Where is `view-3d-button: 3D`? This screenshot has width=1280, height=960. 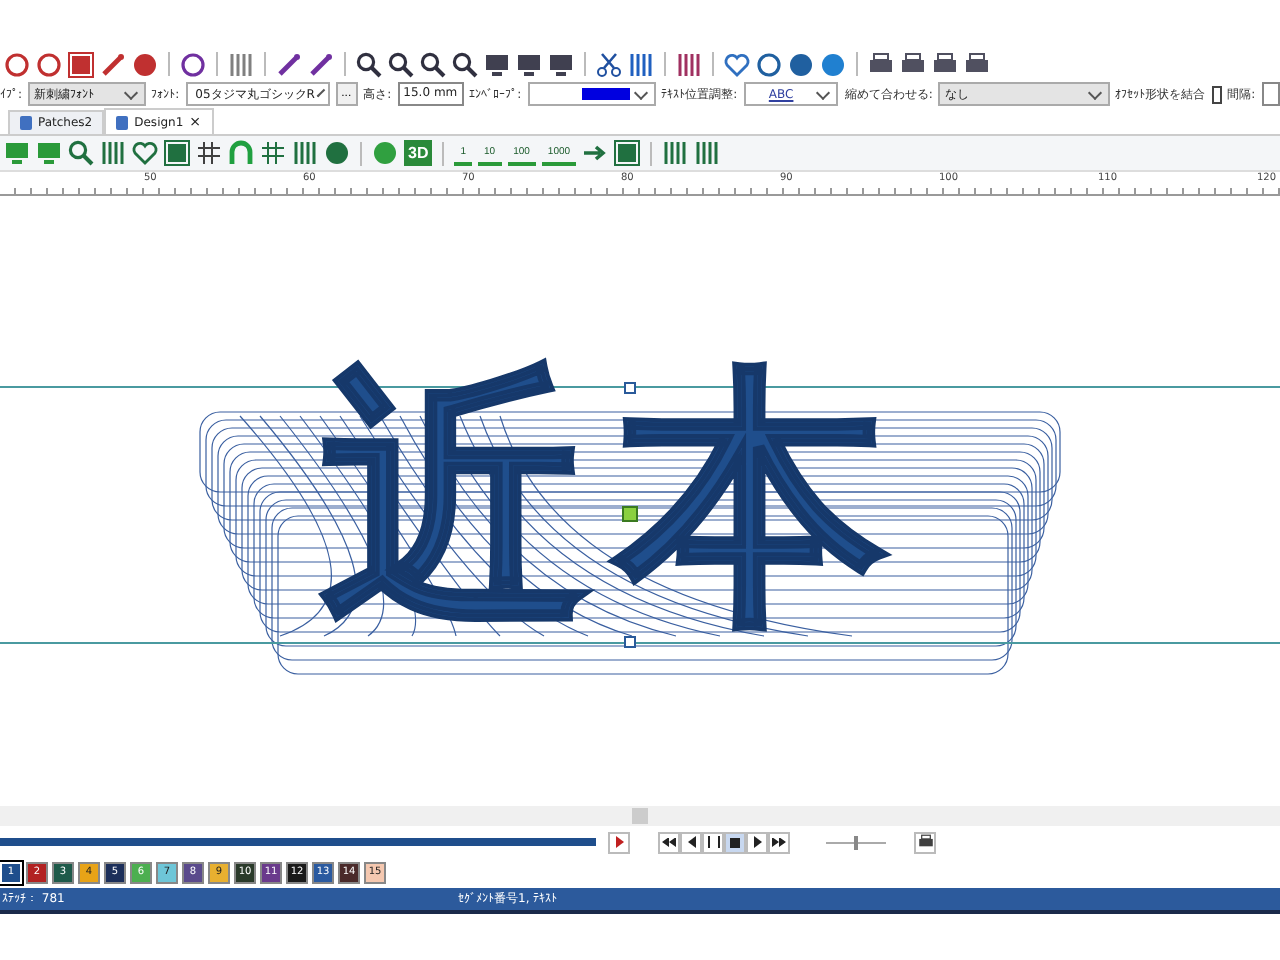 view-3d-button: 3D is located at coordinates (418, 153).